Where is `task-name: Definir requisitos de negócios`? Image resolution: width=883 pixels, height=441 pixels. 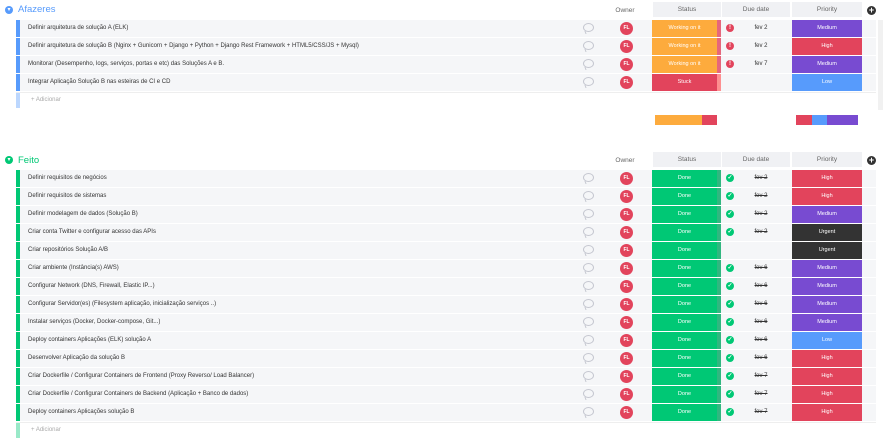 task-name: Definir requisitos de negócios is located at coordinates (308, 178).